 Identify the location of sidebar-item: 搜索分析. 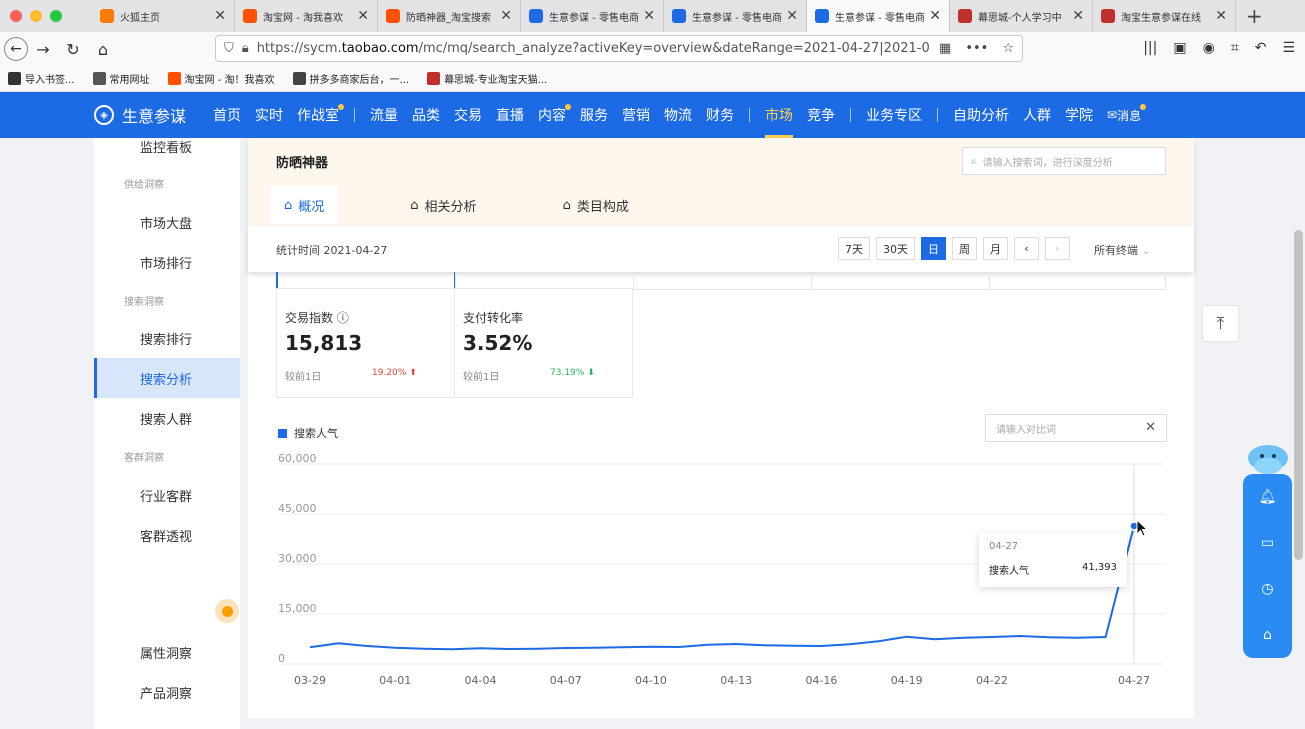
(167, 378).